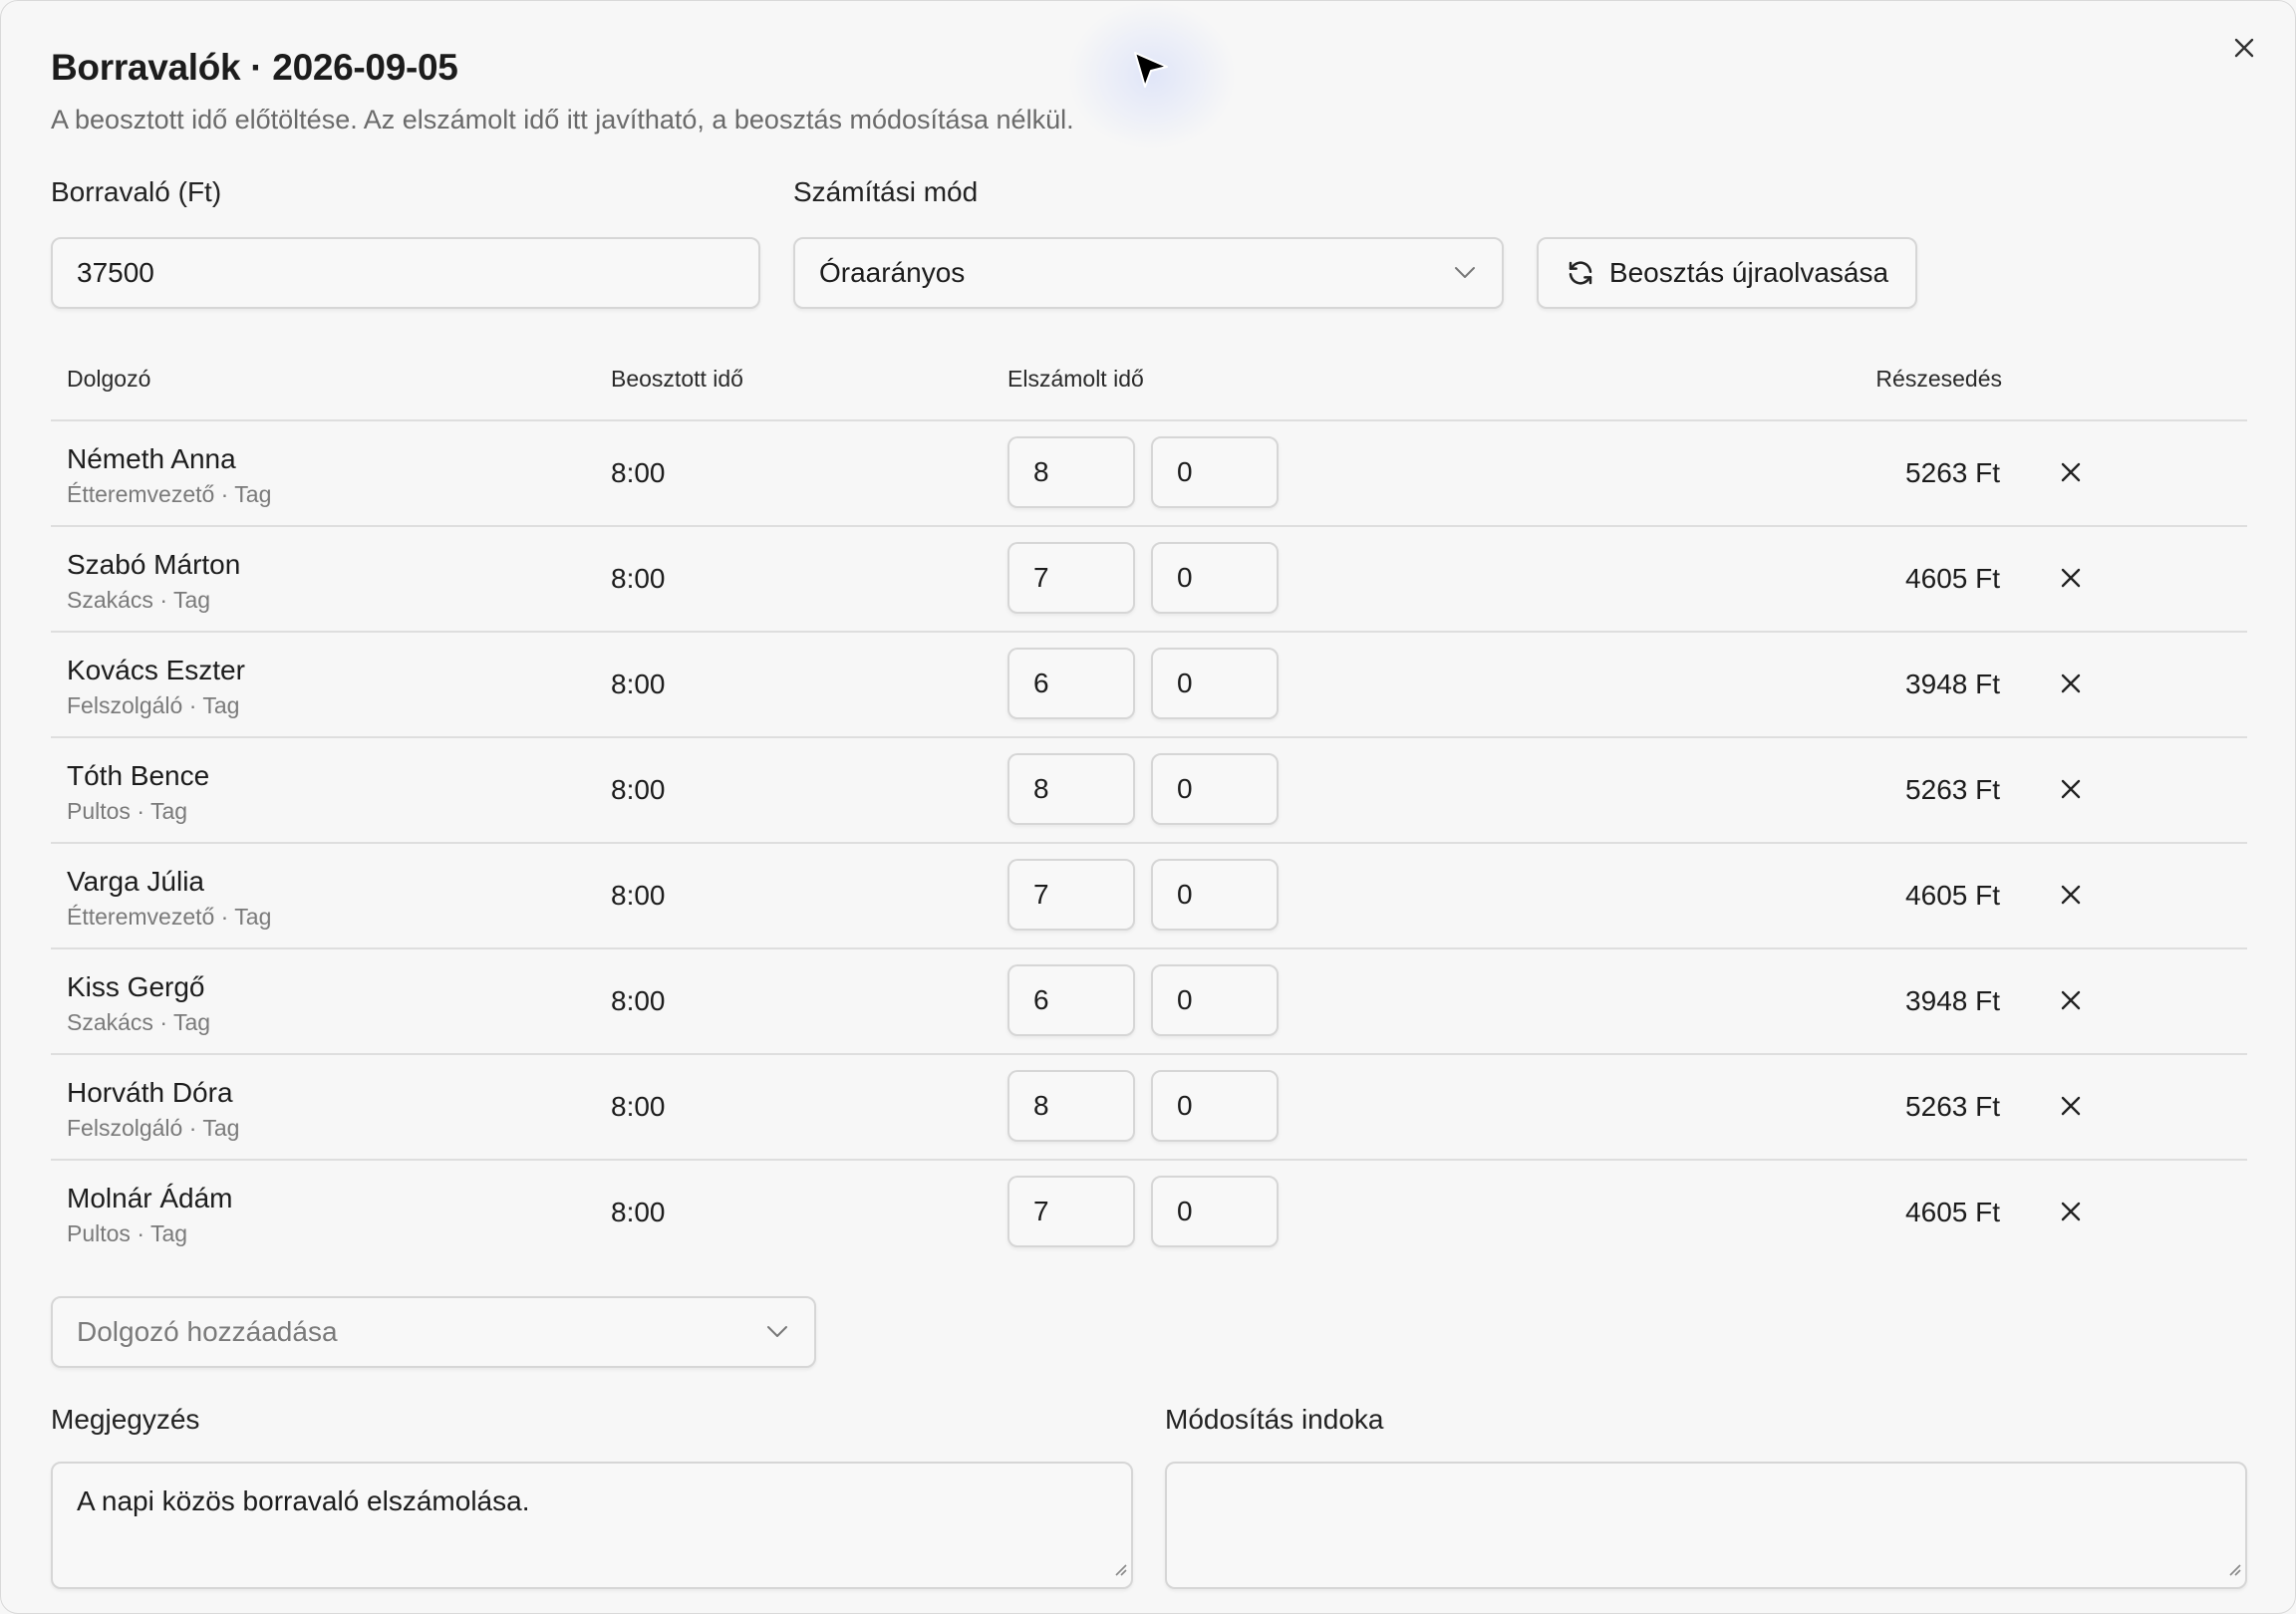 This screenshot has width=2296, height=1614. Describe the element at coordinates (1149, 1213) in the screenshot. I see `table-row: Molnár Ádám Pultos · Tag 8:00 7 0 4605 Ft` at that location.